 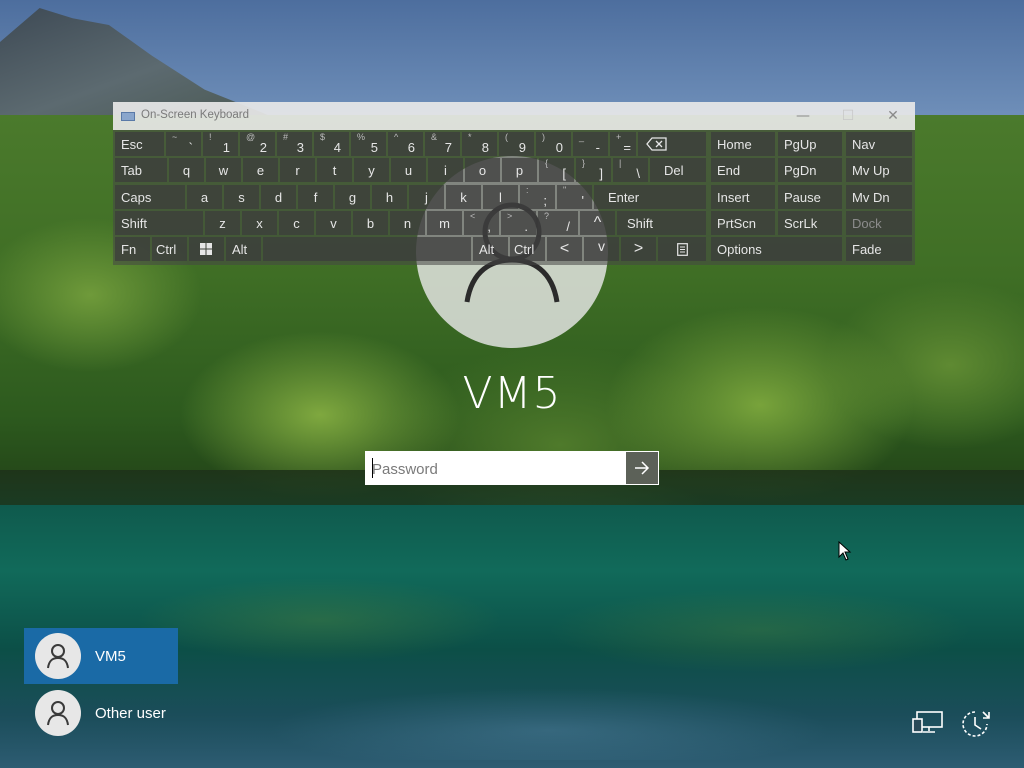 What do you see at coordinates (810, 144) in the screenshot?
I see `key-pgup: PgUp` at bounding box center [810, 144].